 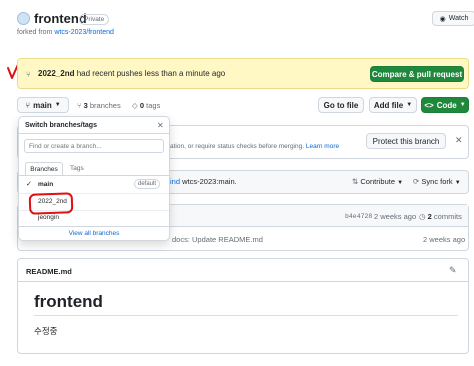 What do you see at coordinates (358, 216) in the screenshot?
I see `commit-hash: b4e4728` at bounding box center [358, 216].